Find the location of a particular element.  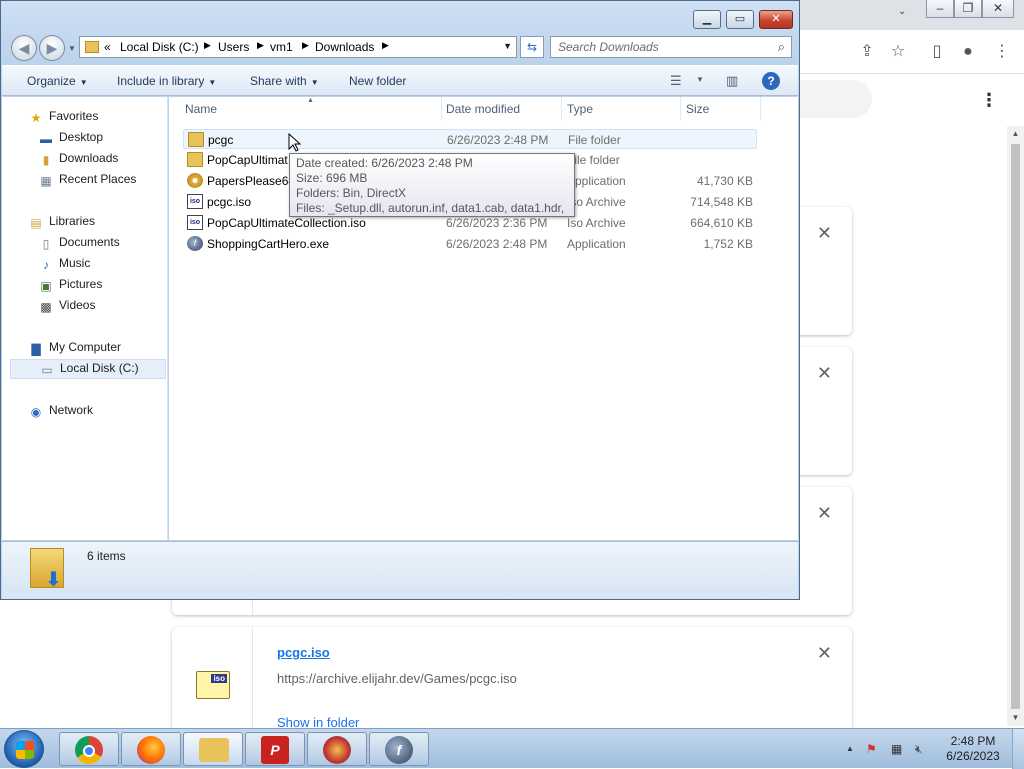

breadcrumb-local-disk: Local Disk (C:) is located at coordinates (159, 47).